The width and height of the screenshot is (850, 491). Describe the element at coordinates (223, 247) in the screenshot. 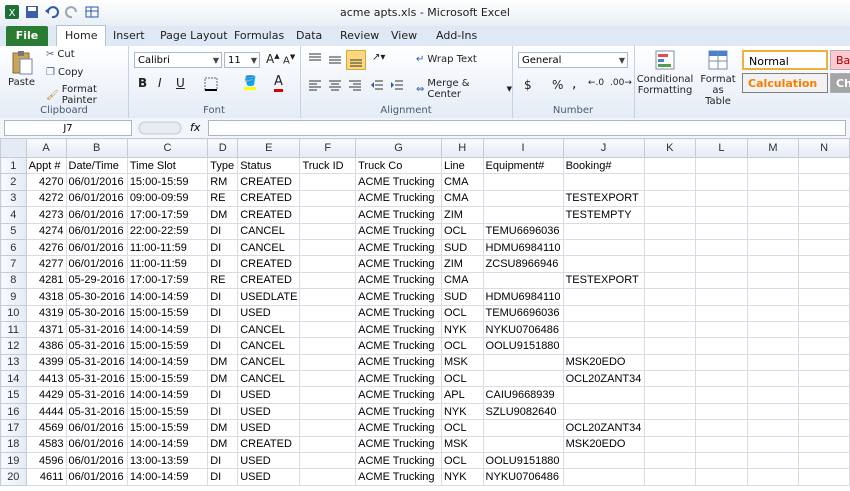

I see `cell-d6: DI` at that location.